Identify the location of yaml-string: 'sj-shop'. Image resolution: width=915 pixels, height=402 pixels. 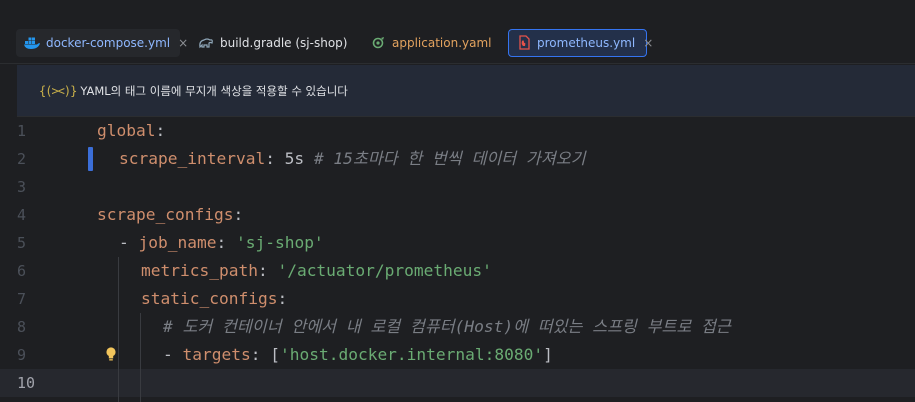
(279, 242).